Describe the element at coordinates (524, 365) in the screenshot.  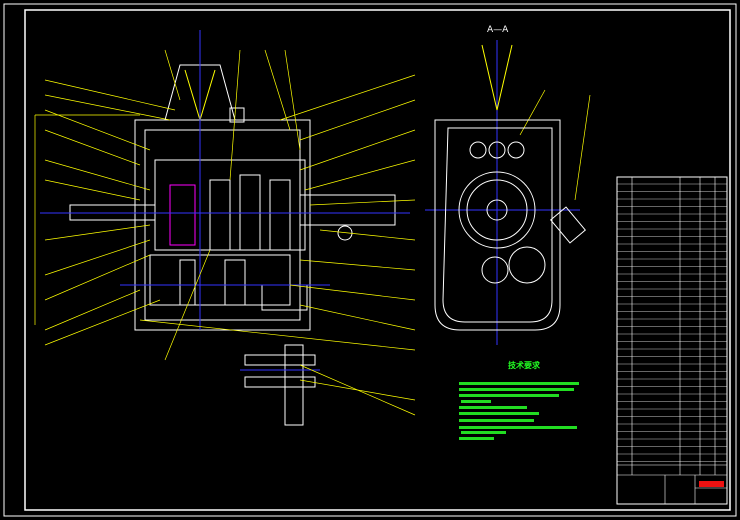
I see `requirements-title: 技术要求` at that location.